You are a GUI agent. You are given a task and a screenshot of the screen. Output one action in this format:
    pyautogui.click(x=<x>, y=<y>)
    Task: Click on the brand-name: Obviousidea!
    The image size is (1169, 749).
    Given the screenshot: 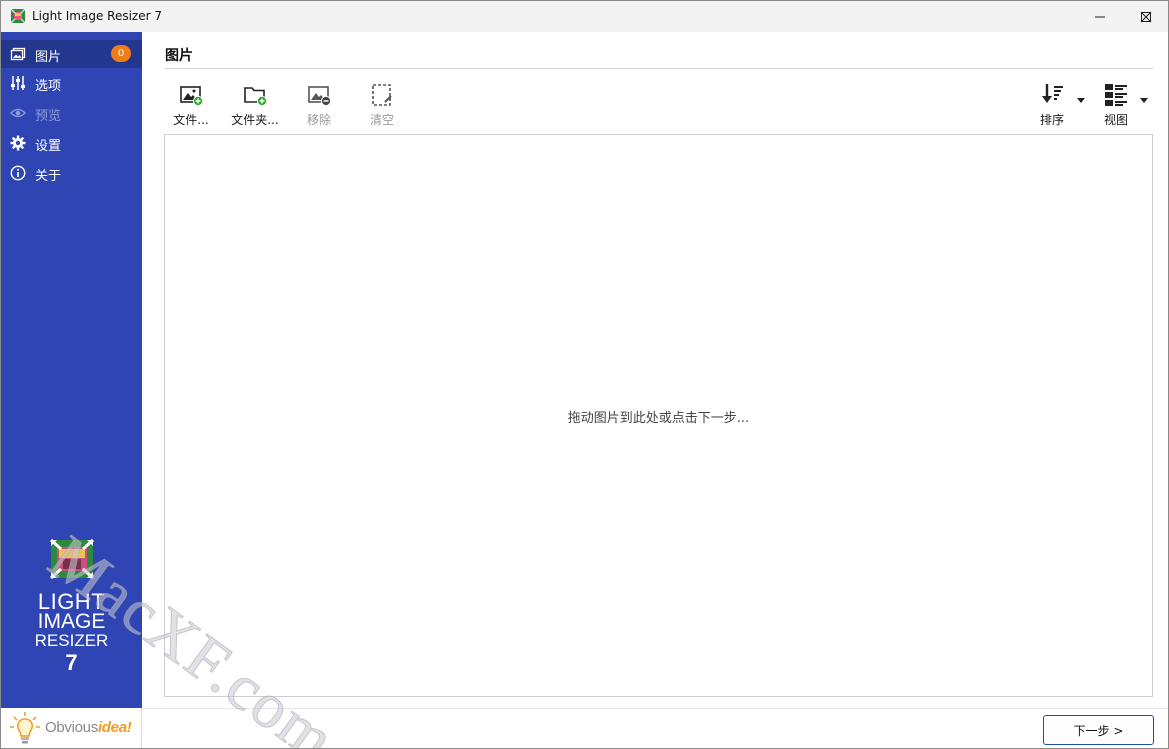 What is the action you would take?
    pyautogui.click(x=88, y=727)
    